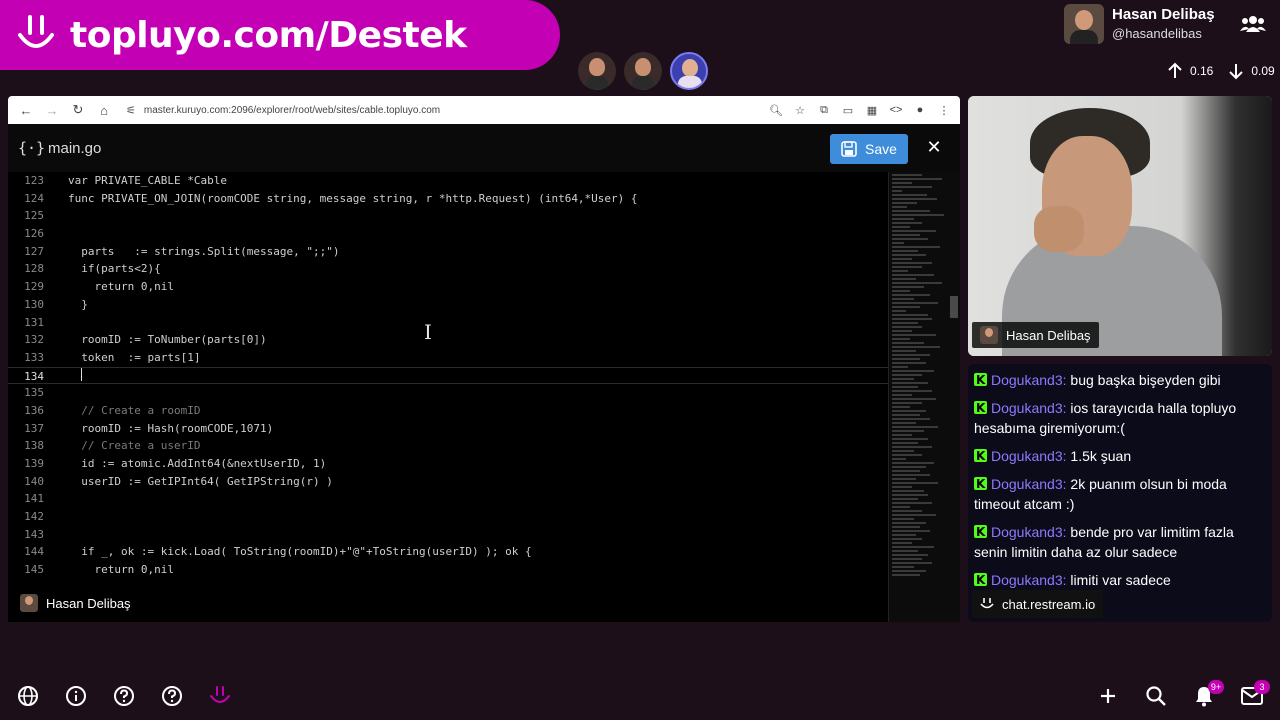  What do you see at coordinates (114, 269) in the screenshot?
I see `code-text: if(parts<2){` at bounding box center [114, 269].